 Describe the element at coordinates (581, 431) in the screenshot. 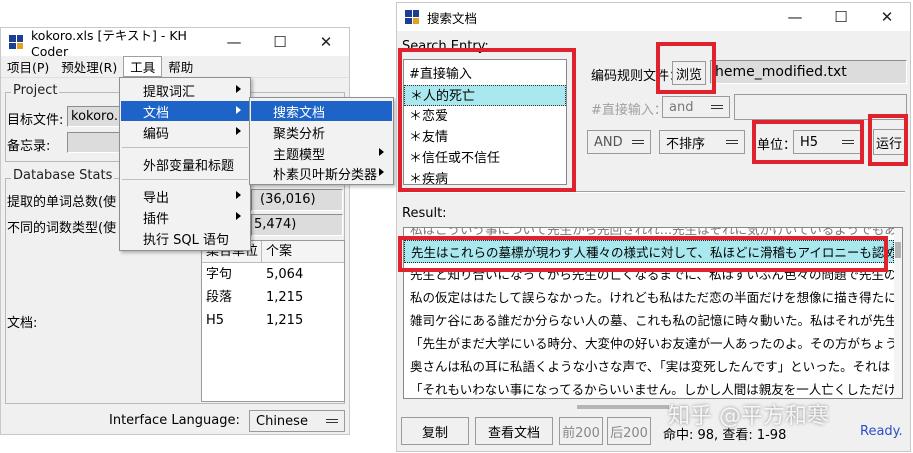

I see `previous-200-button: 前200` at that location.